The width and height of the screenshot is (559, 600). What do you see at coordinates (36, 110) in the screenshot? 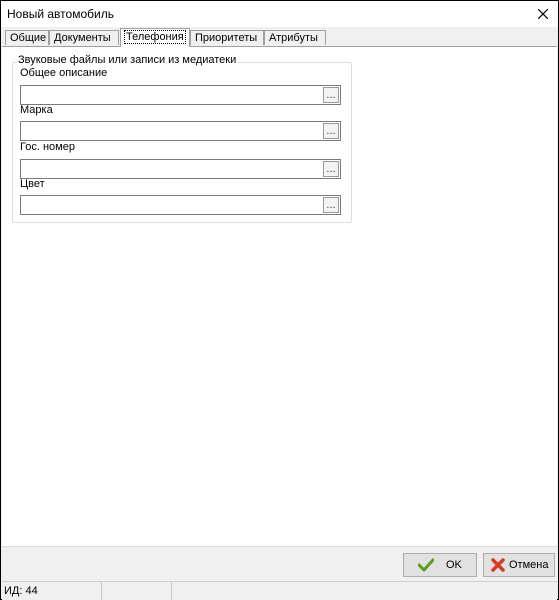
I see `field-label-brand: Марка` at bounding box center [36, 110].